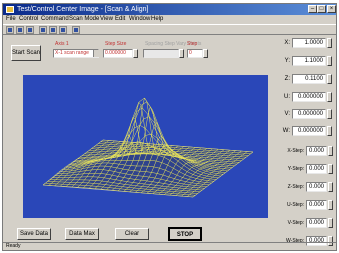 The width and height of the screenshot is (339, 253). I want to click on step-size-field: 0.000000, so click(118, 53).